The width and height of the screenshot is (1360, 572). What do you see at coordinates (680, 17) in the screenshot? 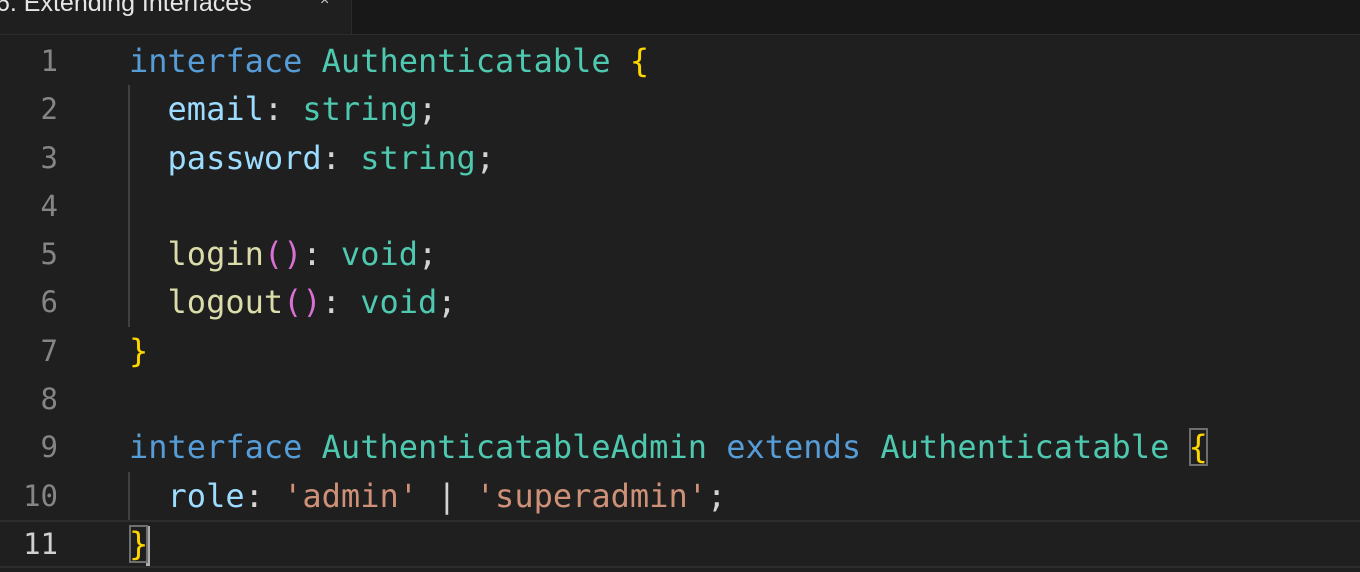
I see `editor-tab-bar: 6. Extending Interfaces ×` at bounding box center [680, 17].